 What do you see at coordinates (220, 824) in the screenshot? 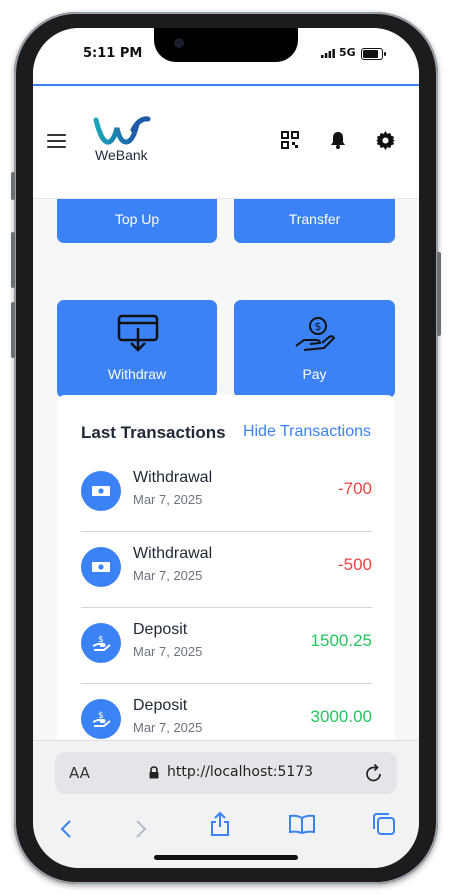
I see `share-icon` at bounding box center [220, 824].